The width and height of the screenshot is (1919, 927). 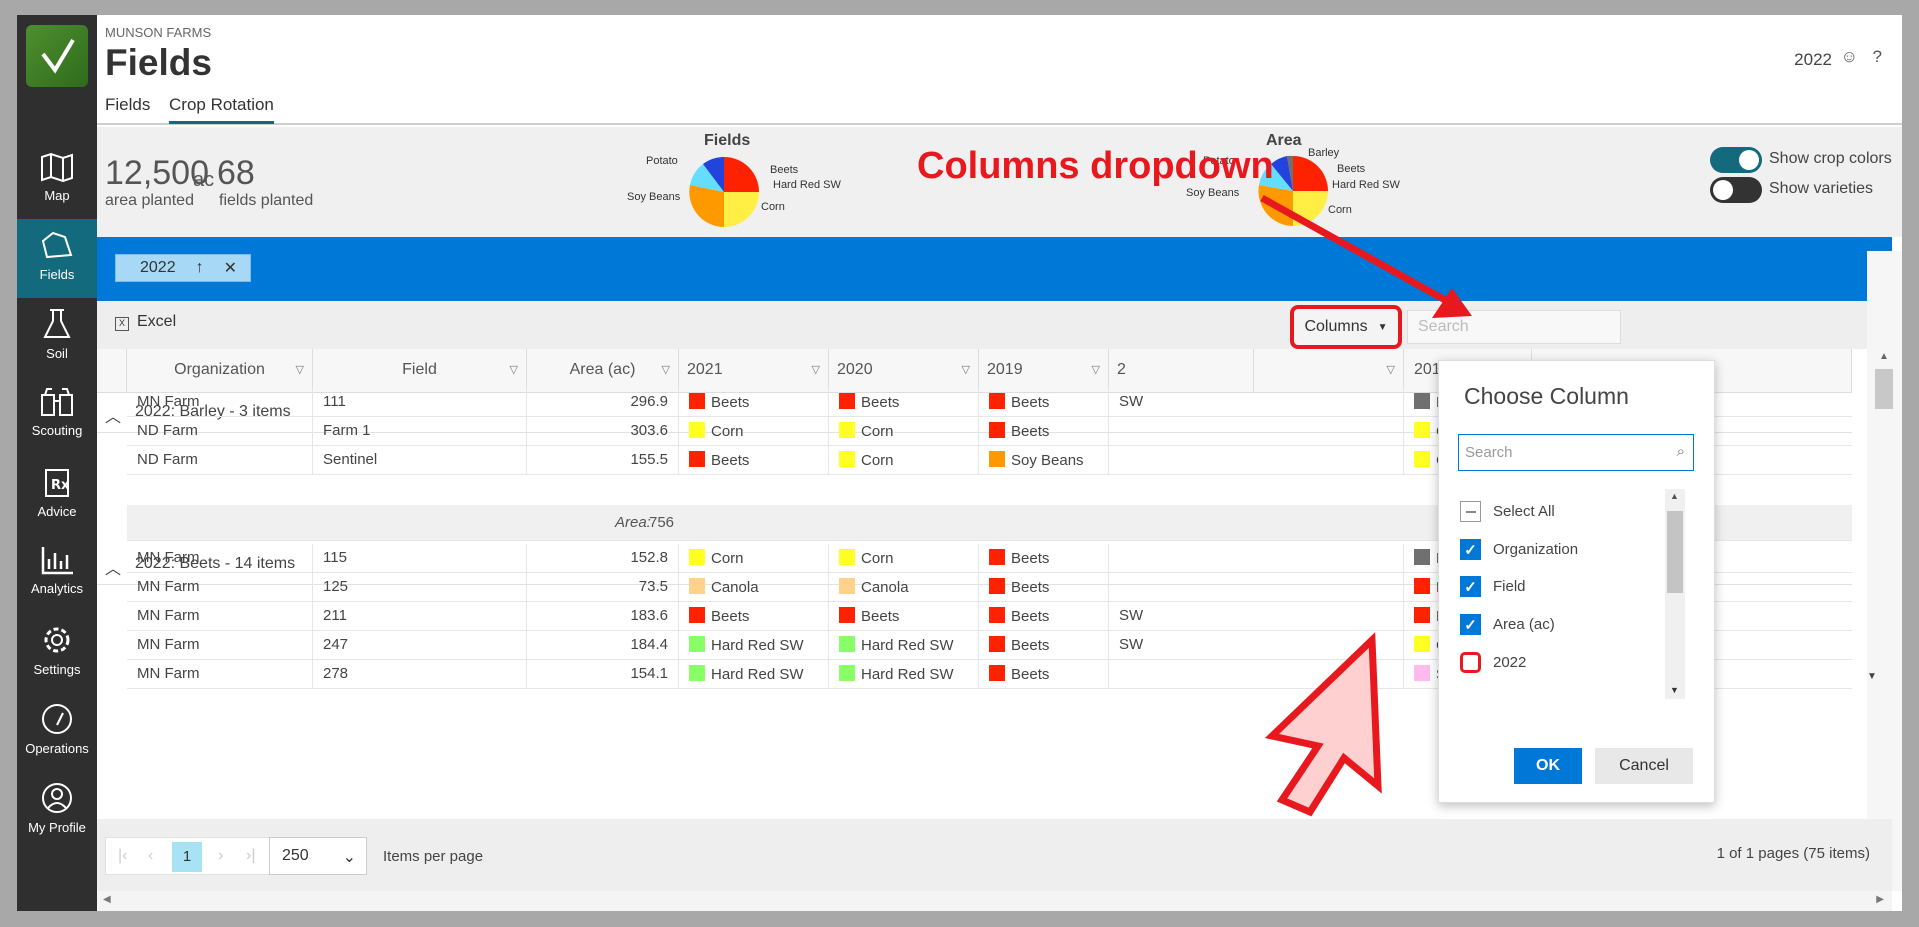 What do you see at coordinates (57, 811) in the screenshot?
I see `nav-my-profile: My Profile` at bounding box center [57, 811].